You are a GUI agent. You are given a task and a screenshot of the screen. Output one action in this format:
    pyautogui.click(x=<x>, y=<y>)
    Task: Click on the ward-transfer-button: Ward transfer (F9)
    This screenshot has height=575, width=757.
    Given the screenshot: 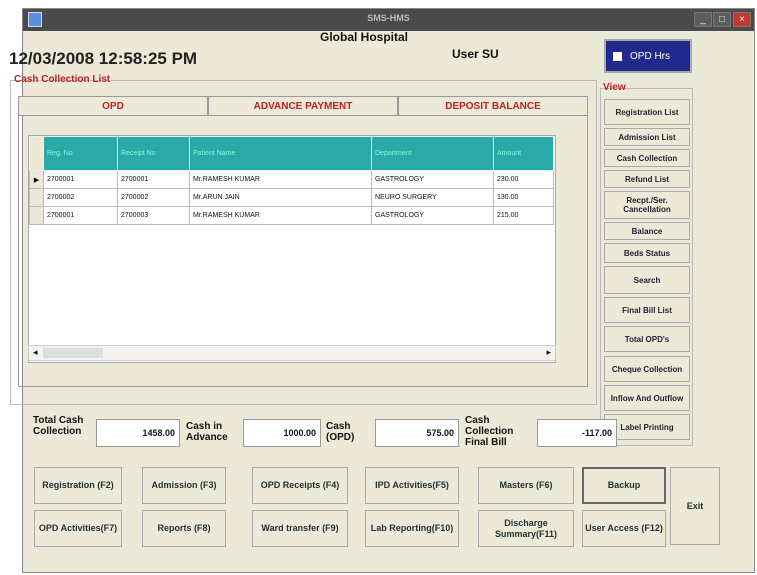 What is the action you would take?
    pyautogui.click(x=300, y=528)
    